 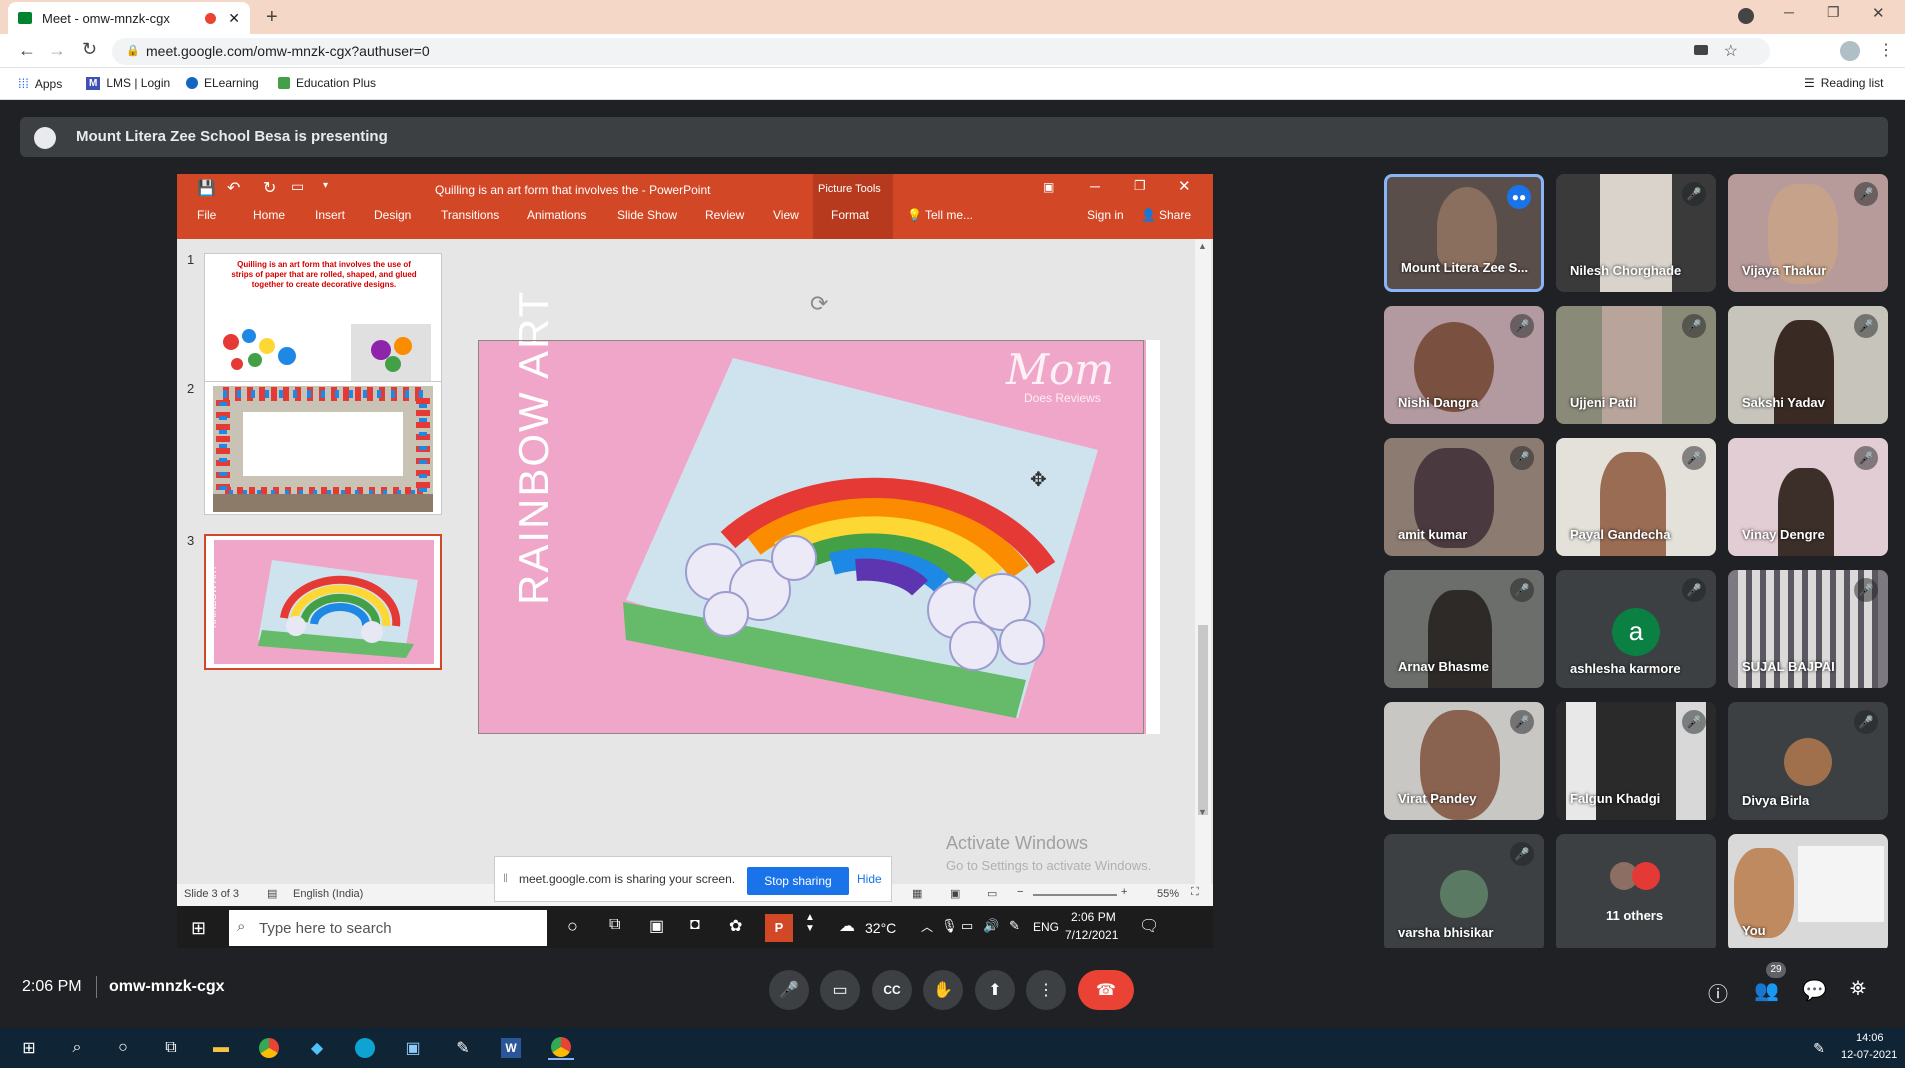 What do you see at coordinates (221, 1048) in the screenshot?
I see `file-explorer-icon: ▬` at bounding box center [221, 1048].